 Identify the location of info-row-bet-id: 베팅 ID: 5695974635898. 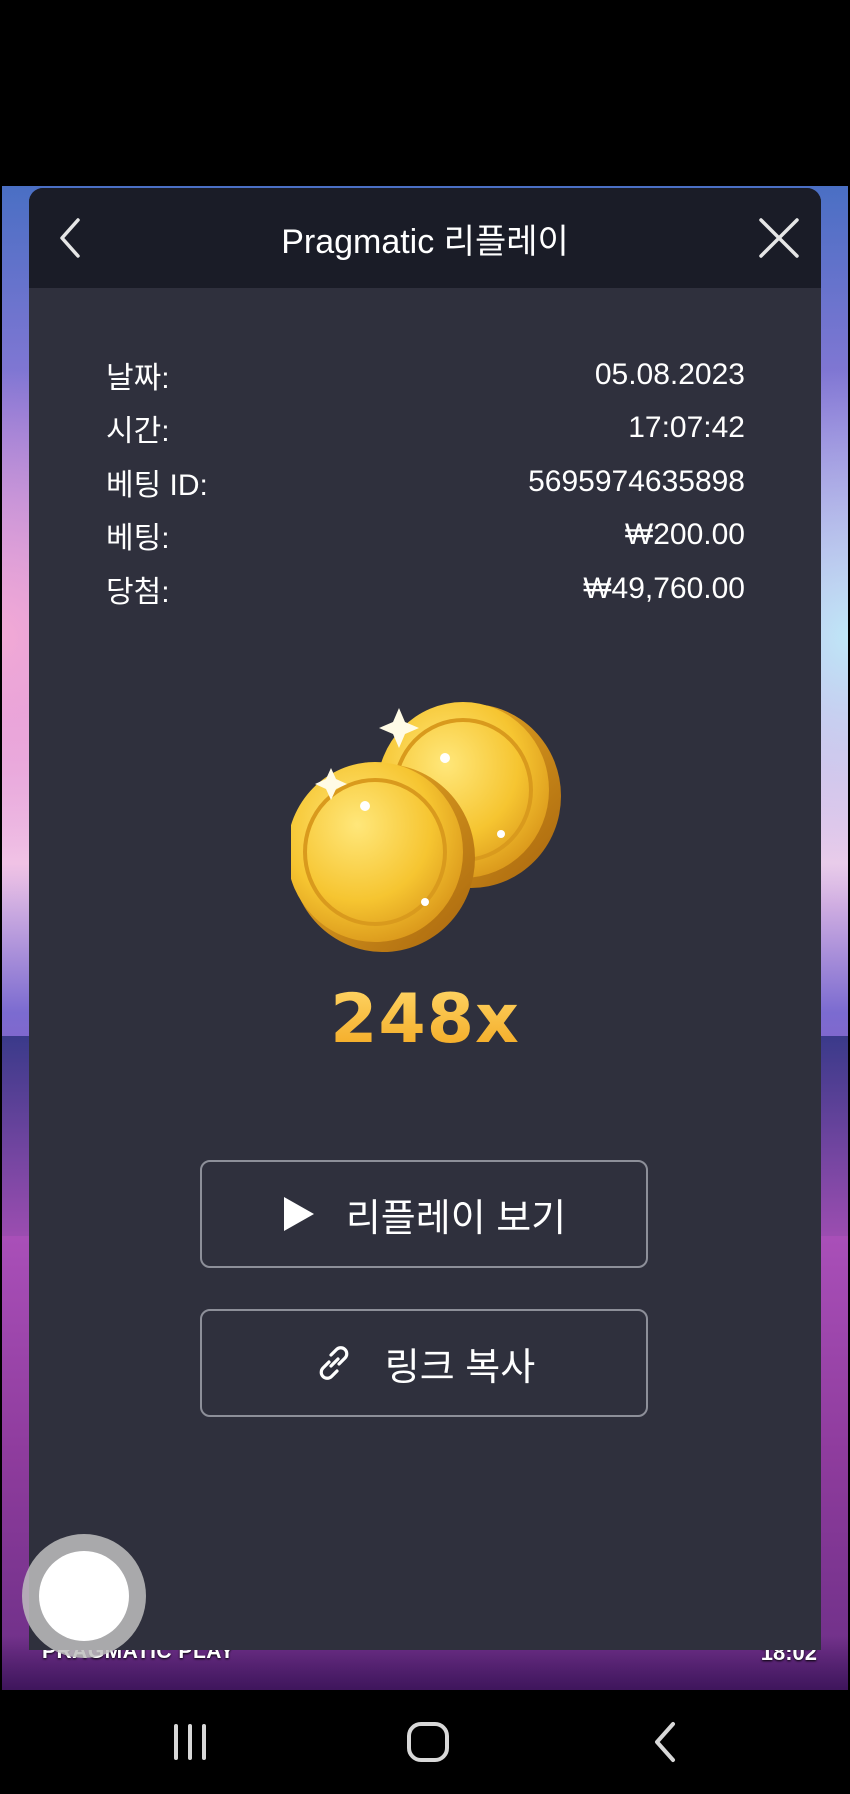
(425, 482).